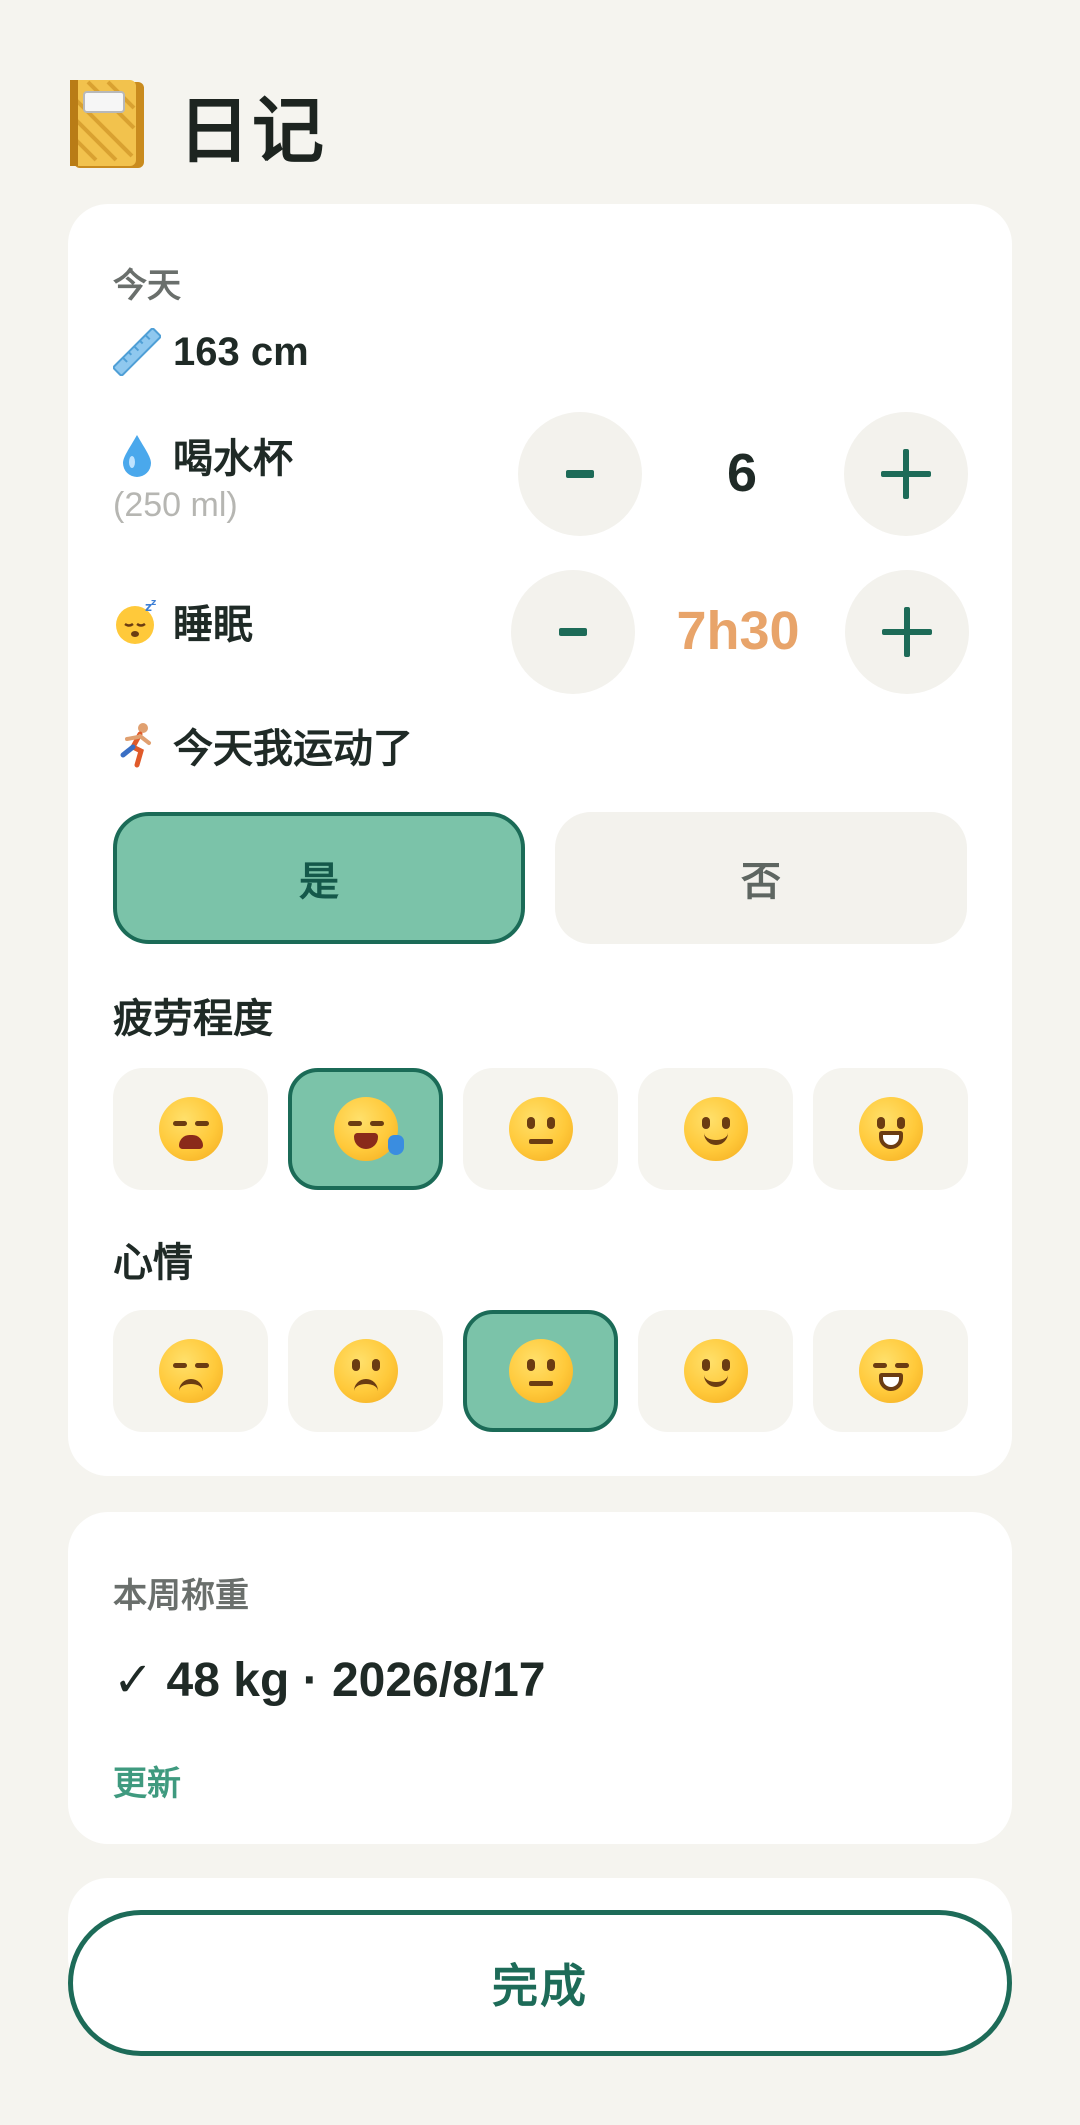 The image size is (1080, 2125). I want to click on fatigue-option-weary, so click(190, 1129).